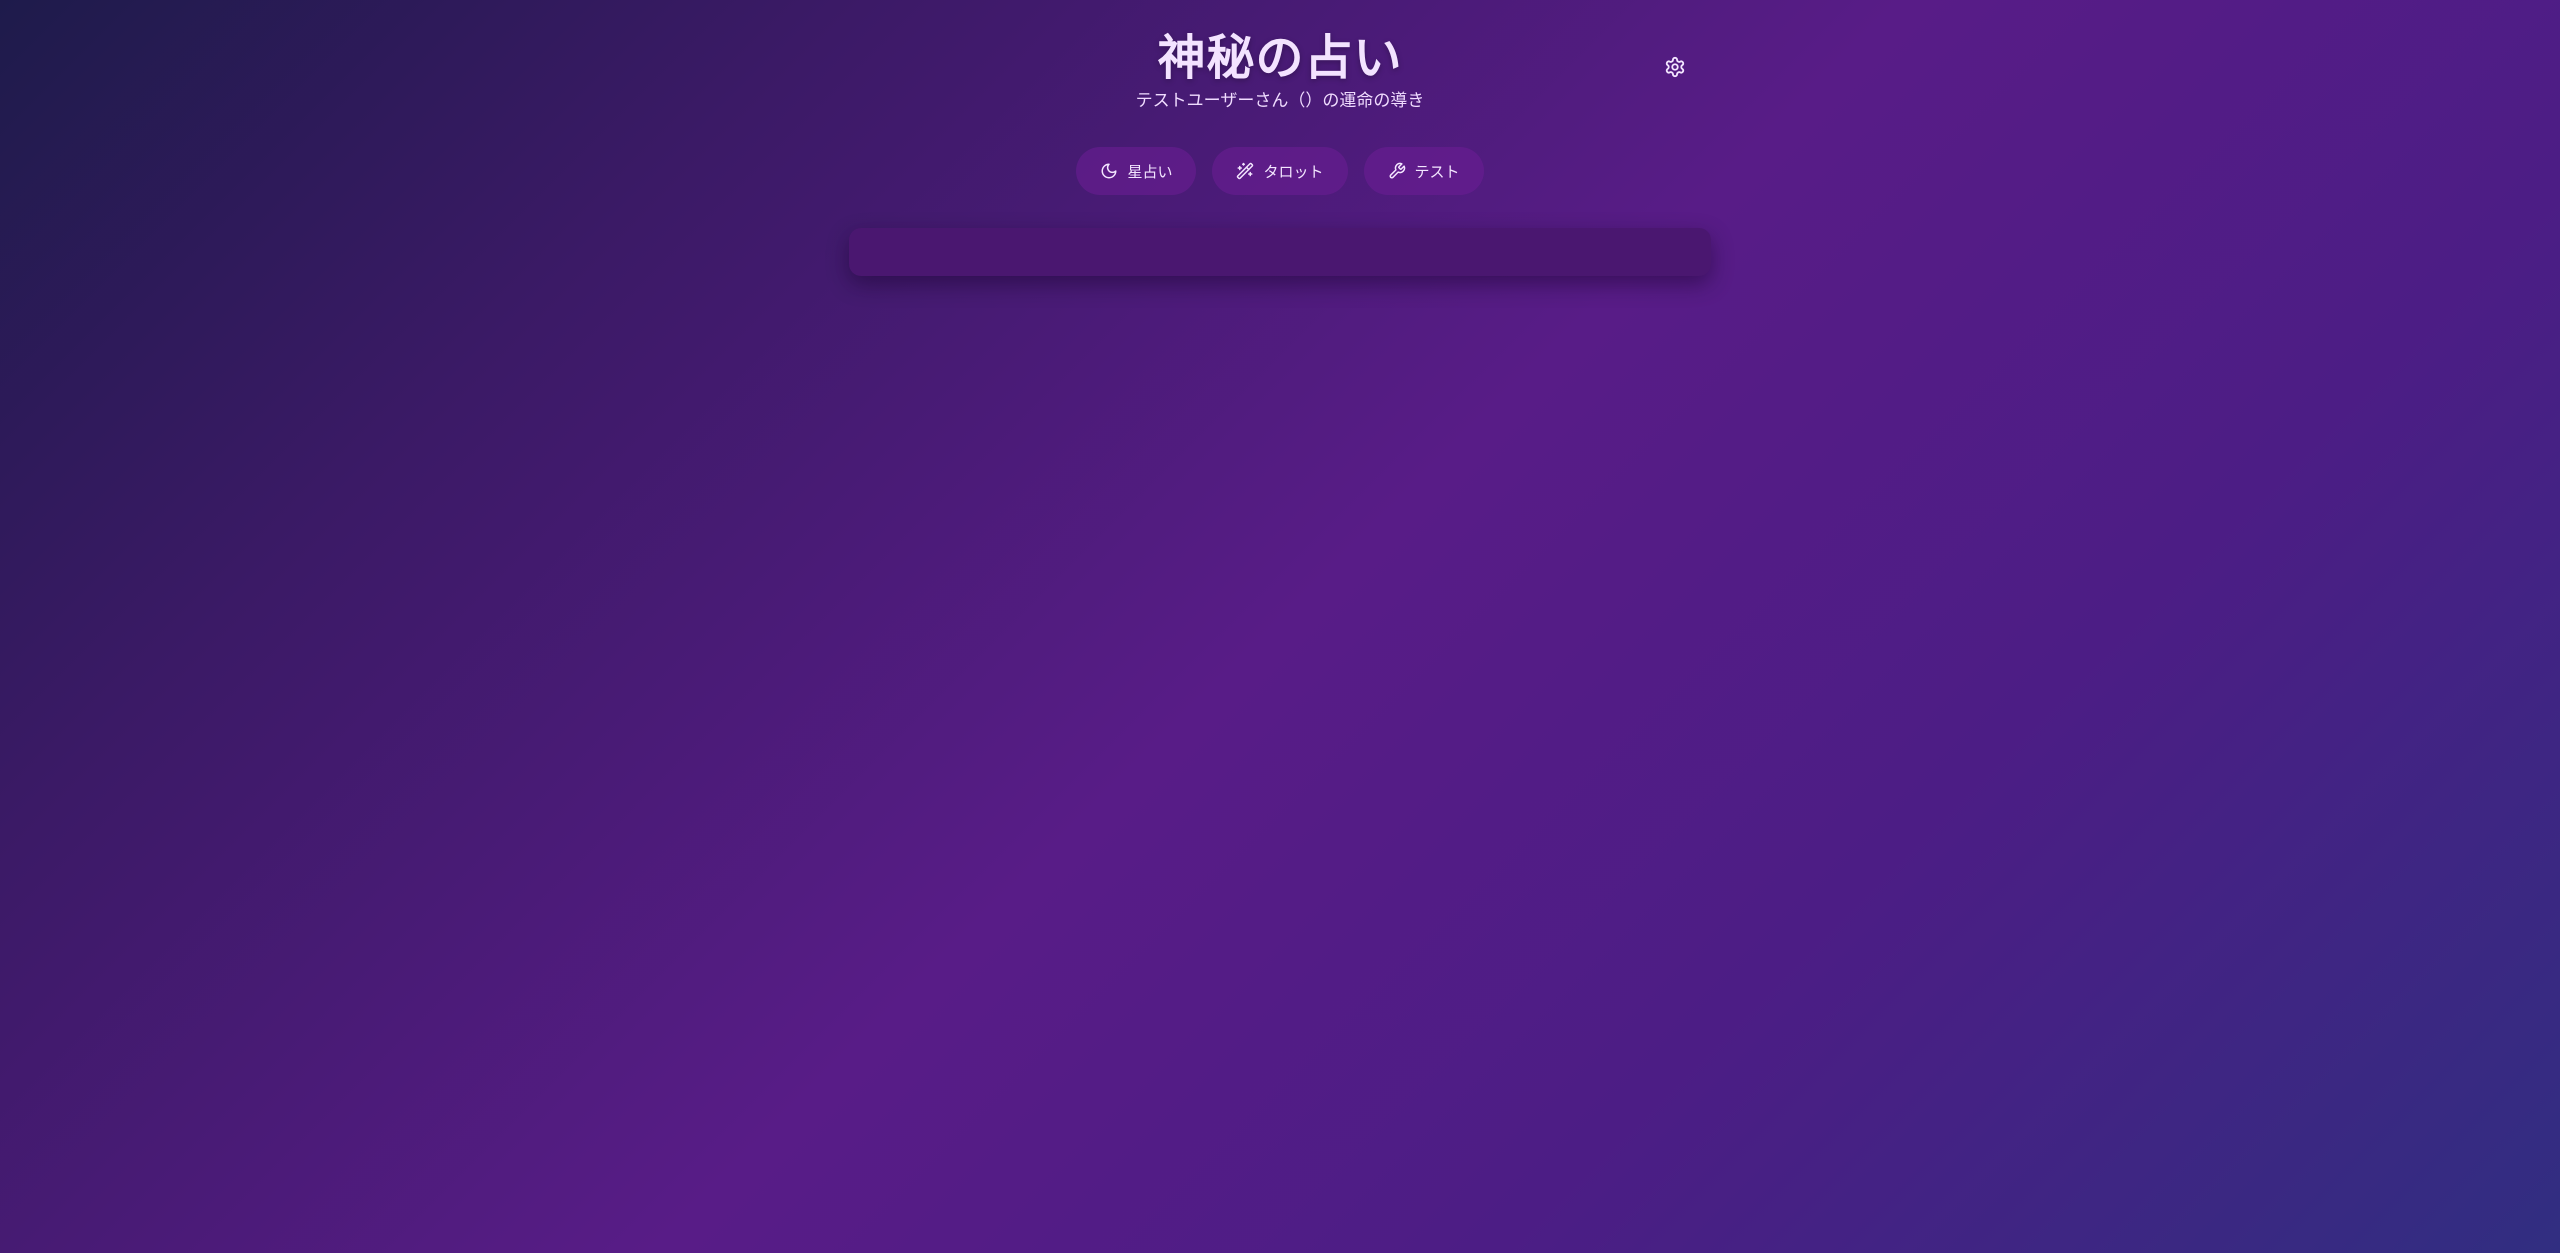  What do you see at coordinates (1245, 171) in the screenshot?
I see `sparkle-wand-icon` at bounding box center [1245, 171].